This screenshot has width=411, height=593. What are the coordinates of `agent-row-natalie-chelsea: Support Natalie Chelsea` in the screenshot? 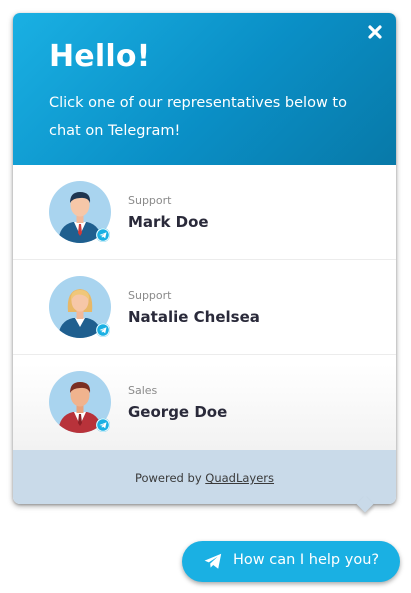 It's located at (204, 307).